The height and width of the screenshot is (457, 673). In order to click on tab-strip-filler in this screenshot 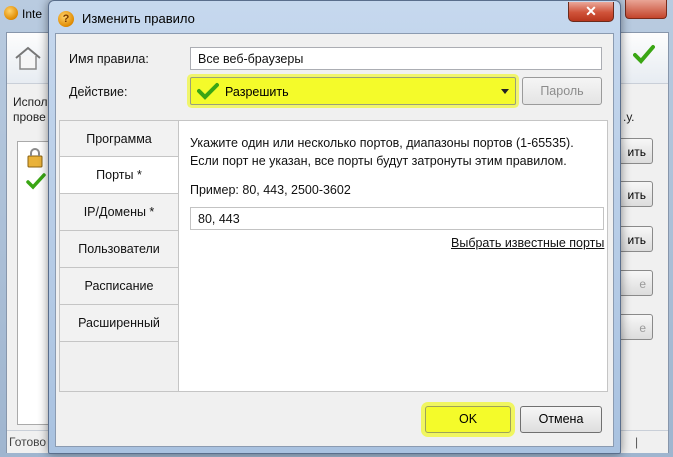, I will do `click(119, 367)`.